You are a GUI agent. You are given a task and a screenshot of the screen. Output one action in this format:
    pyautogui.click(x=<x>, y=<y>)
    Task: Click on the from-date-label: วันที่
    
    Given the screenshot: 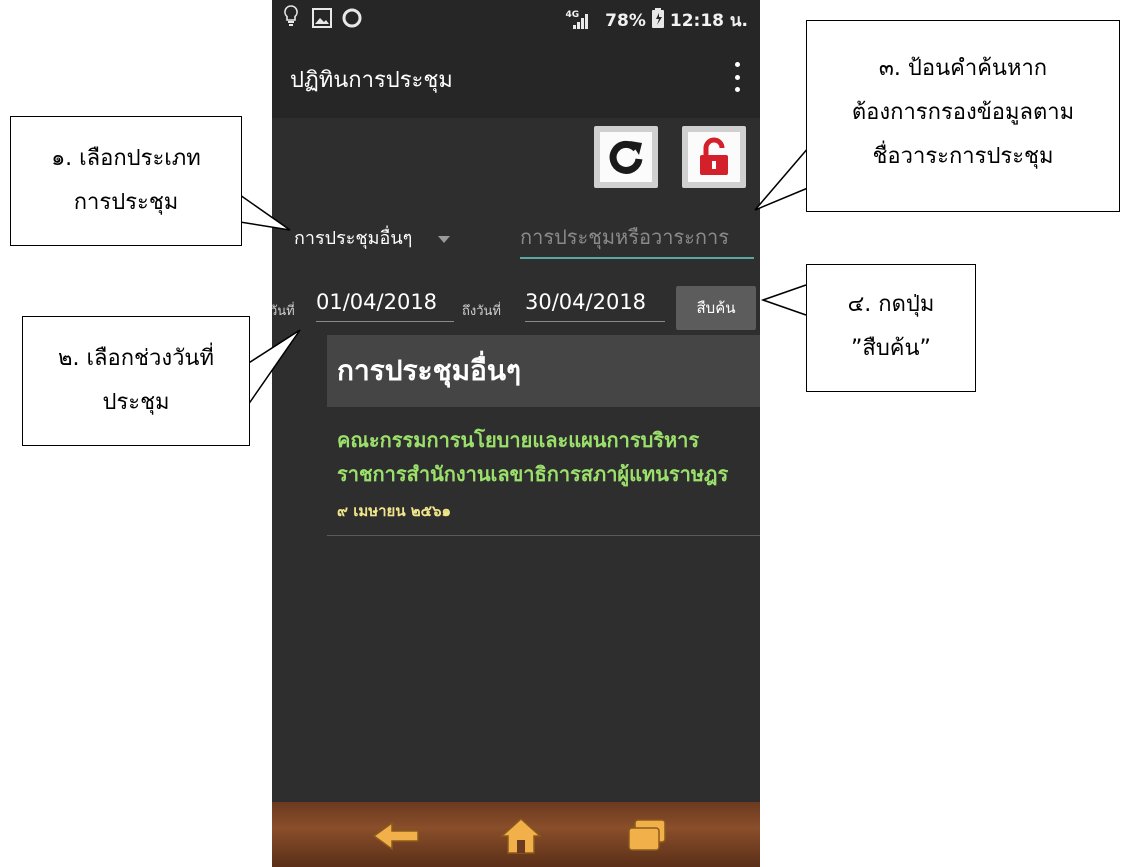 What is the action you would take?
    pyautogui.click(x=283, y=311)
    